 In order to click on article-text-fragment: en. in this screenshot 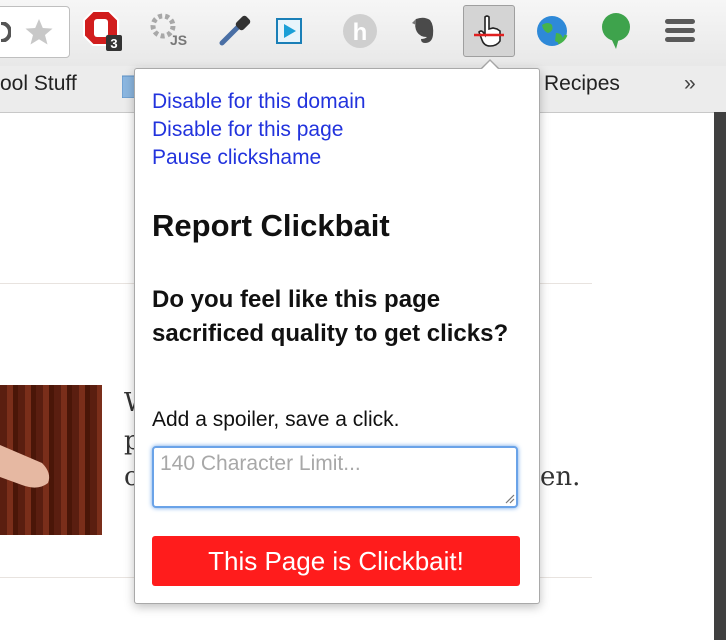, I will do `click(560, 477)`.